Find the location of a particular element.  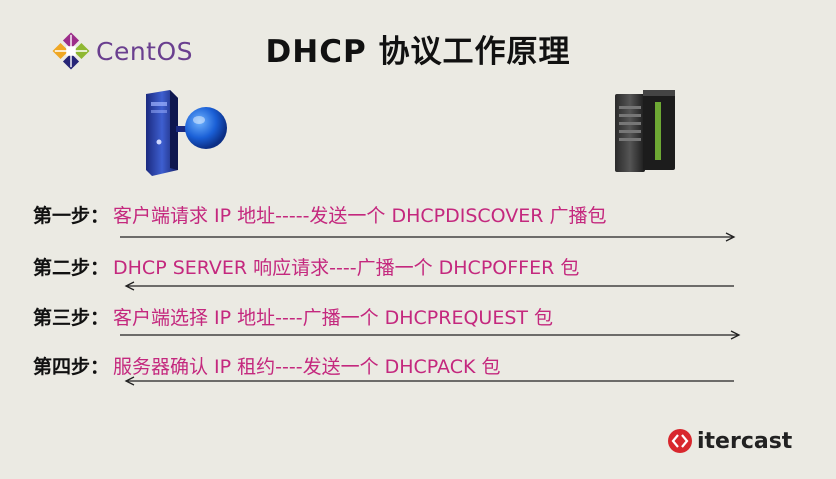

slide-title: DHCP 协议工作原理 is located at coordinates (418, 52).